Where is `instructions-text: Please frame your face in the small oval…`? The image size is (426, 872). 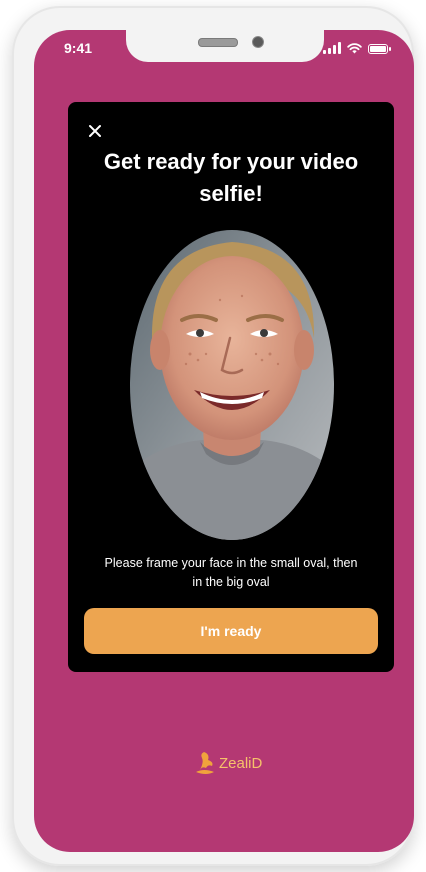 instructions-text: Please frame your face in the small oval… is located at coordinates (231, 572).